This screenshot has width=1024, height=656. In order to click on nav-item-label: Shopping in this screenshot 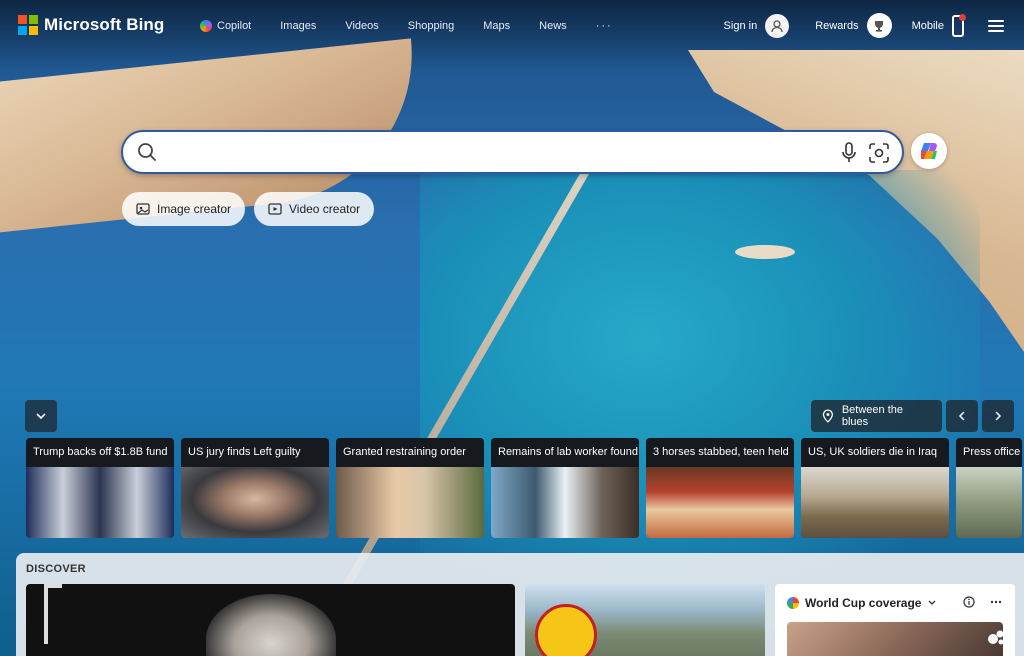, I will do `click(431, 26)`.